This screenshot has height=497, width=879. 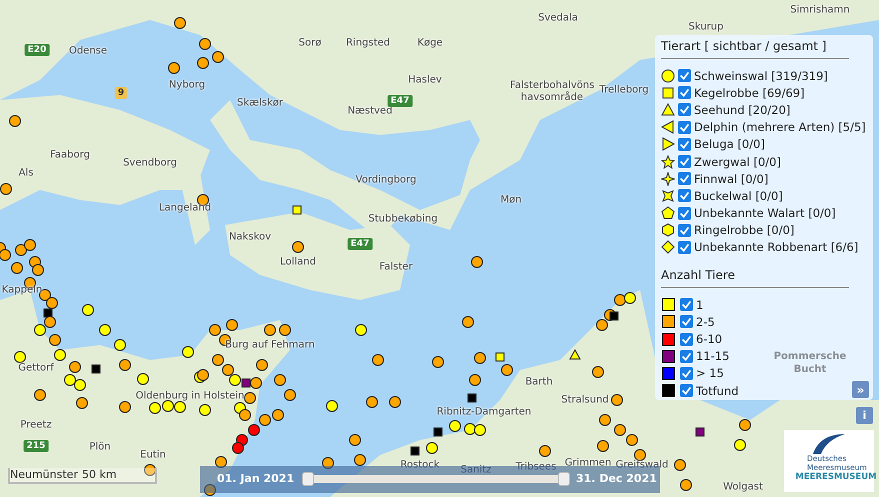 What do you see at coordinates (255, 478) in the screenshot?
I see `start-date: 01. Jan 2021` at bounding box center [255, 478].